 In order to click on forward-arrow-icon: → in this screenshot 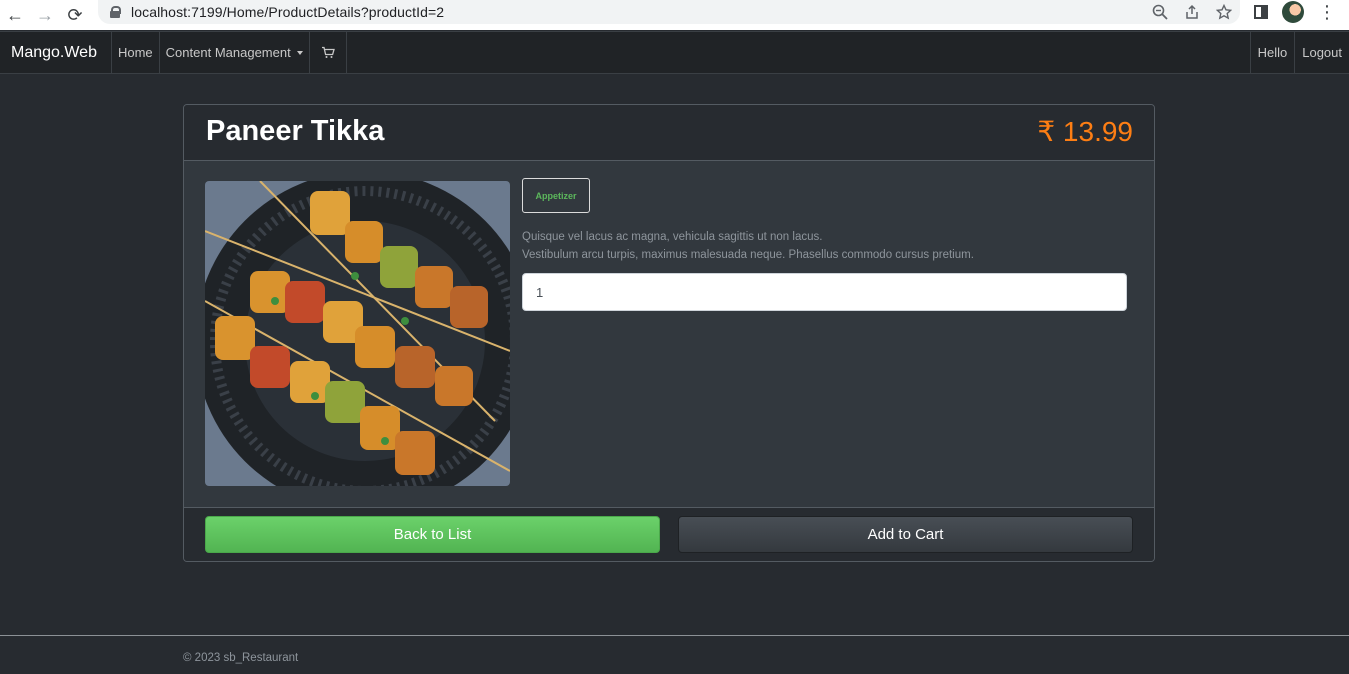, I will do `click(45, 15)`.